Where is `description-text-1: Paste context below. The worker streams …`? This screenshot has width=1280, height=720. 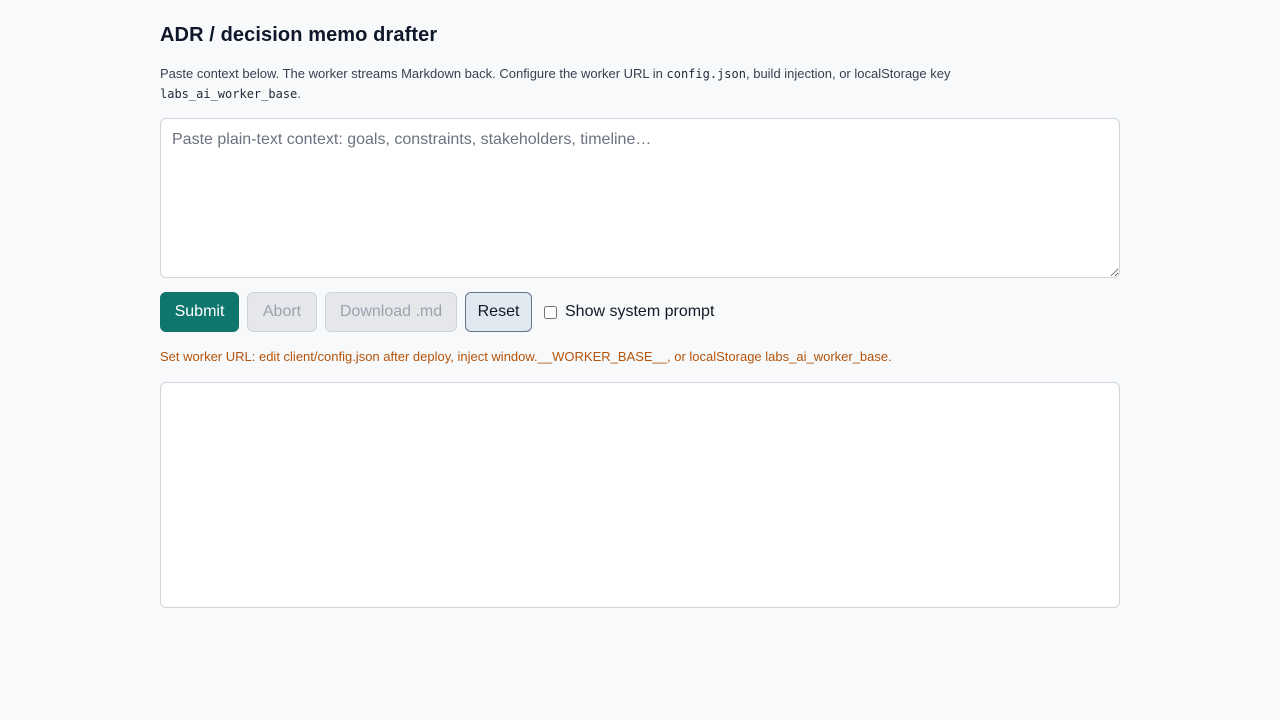
description-text-1: Paste context below. The worker streams … is located at coordinates (413, 73).